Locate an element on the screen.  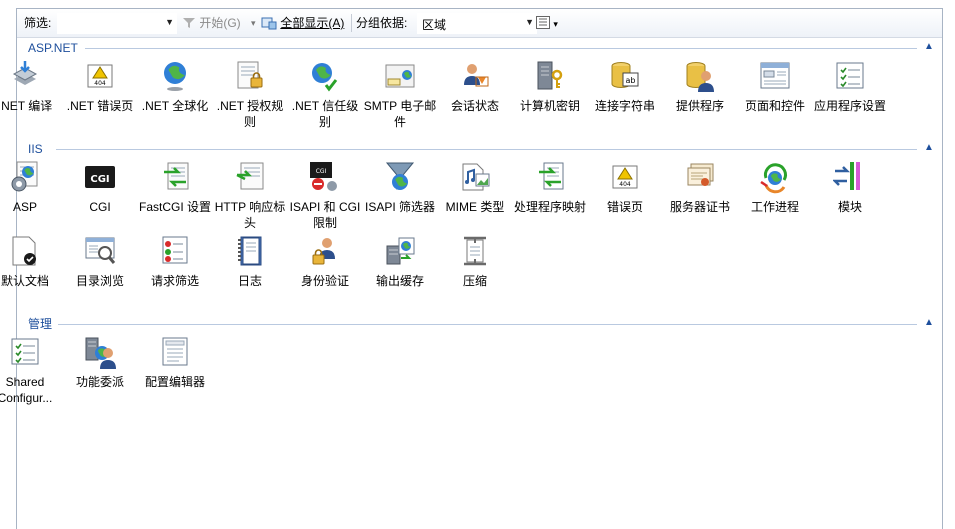
mime-types-icon is located at coordinates (475, 177).